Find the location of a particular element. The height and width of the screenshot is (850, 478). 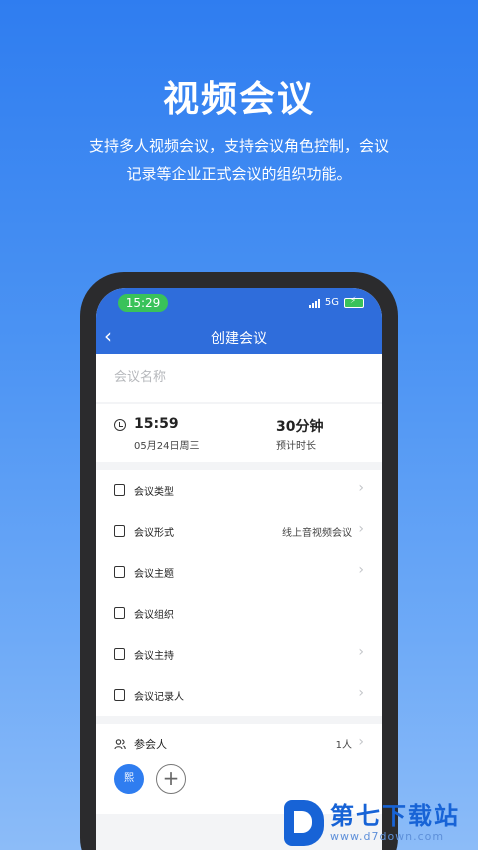

participants-label: 参会人 is located at coordinates (150, 744).